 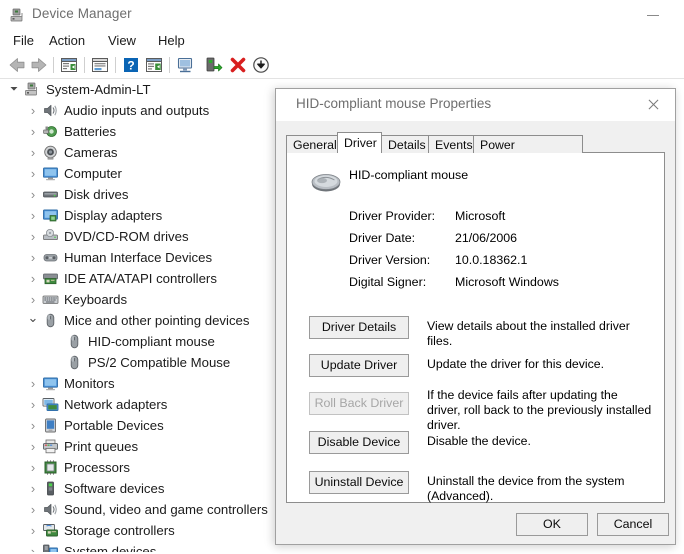 What do you see at coordinates (138, 467) in the screenshot?
I see `tree-item-processors: › Processors` at bounding box center [138, 467].